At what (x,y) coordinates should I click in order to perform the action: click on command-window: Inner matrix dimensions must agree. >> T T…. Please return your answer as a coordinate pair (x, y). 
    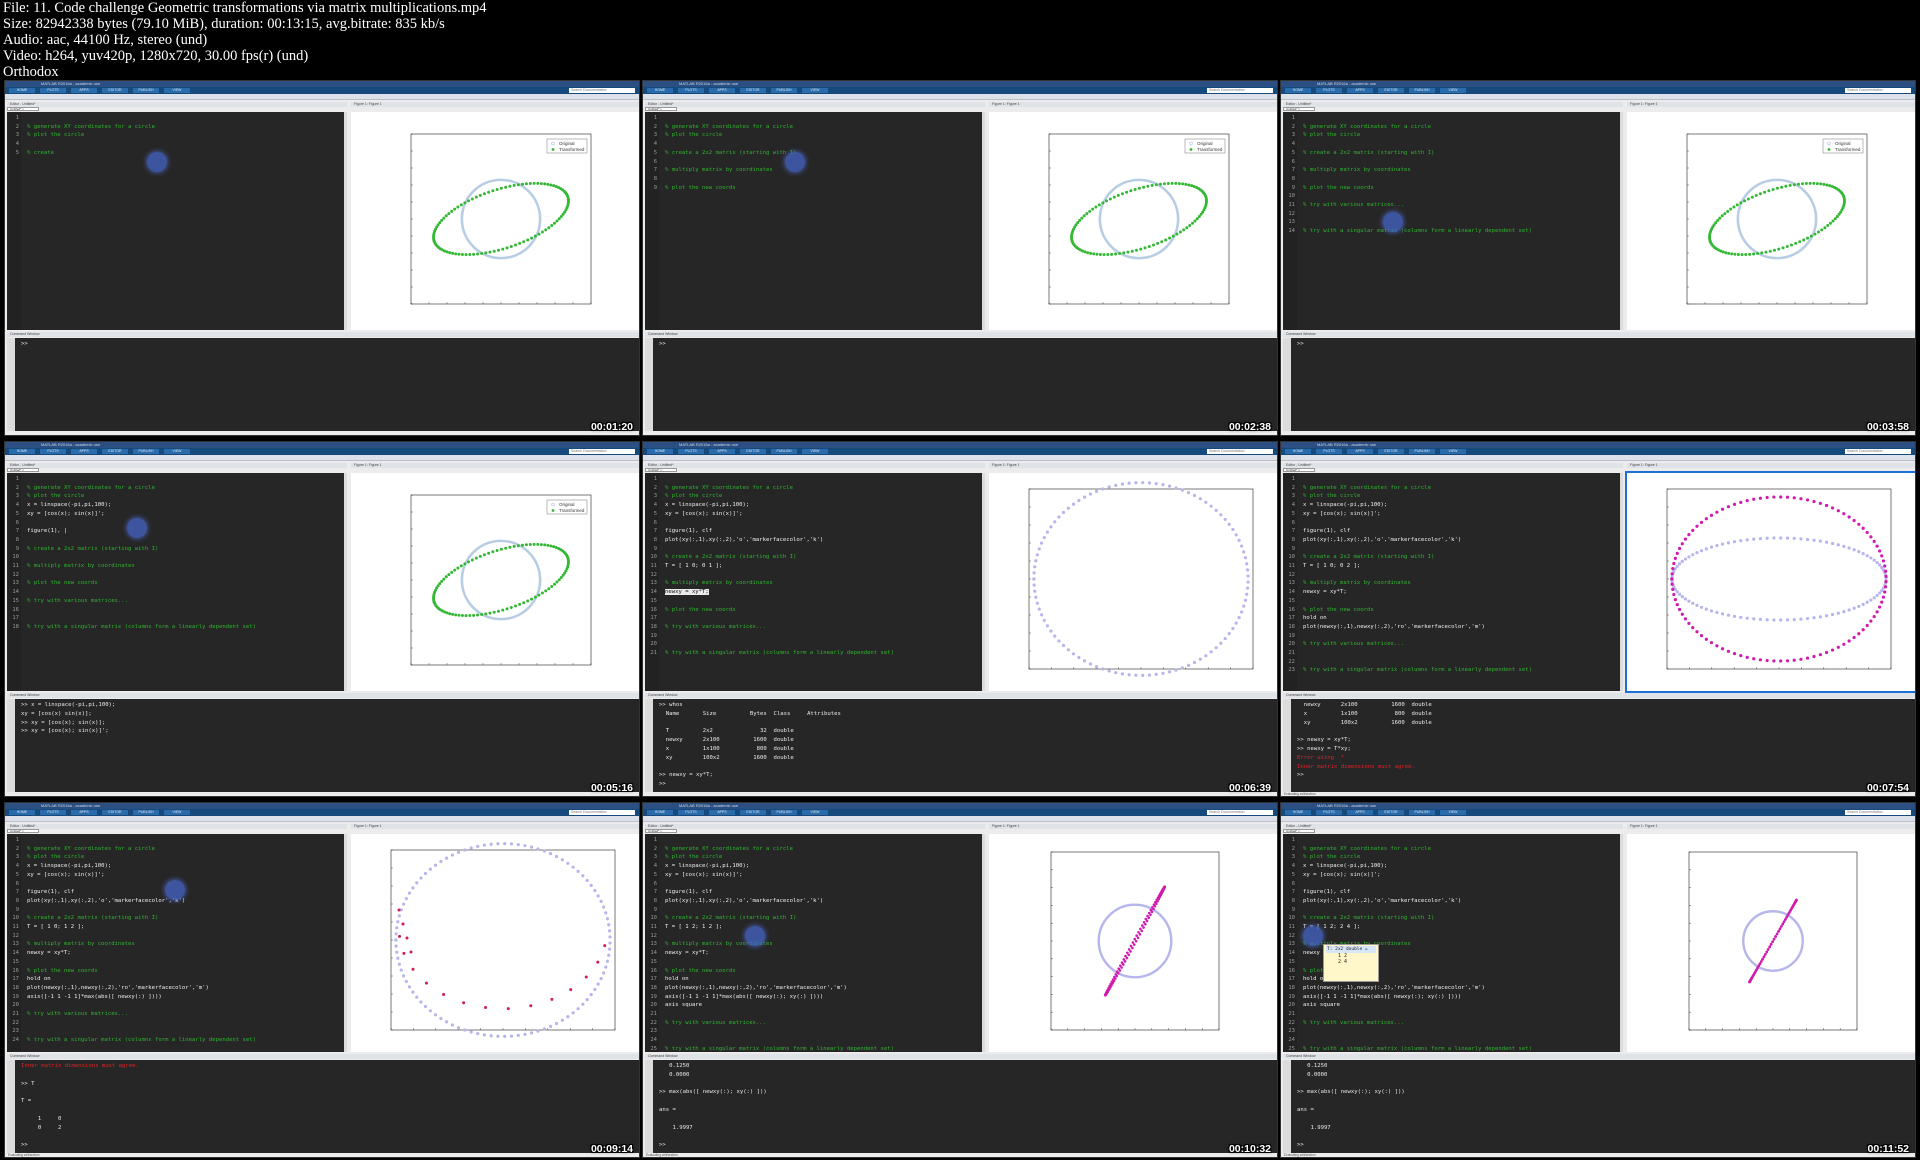
    Looking at the image, I should click on (323, 1107).